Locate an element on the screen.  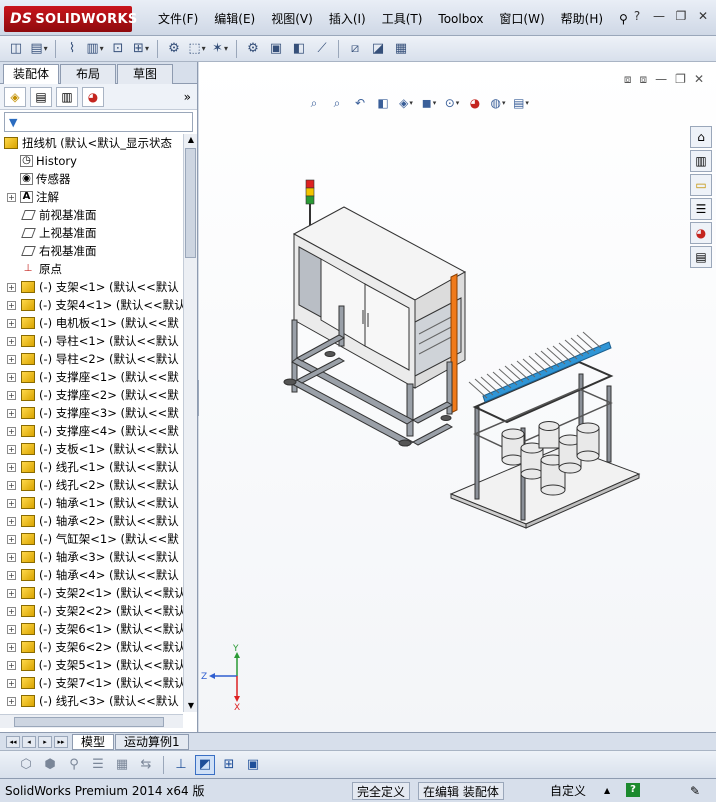
tree-component: + (-) 导柱<2> (默认<<默认 is located at coordinates (91, 359).